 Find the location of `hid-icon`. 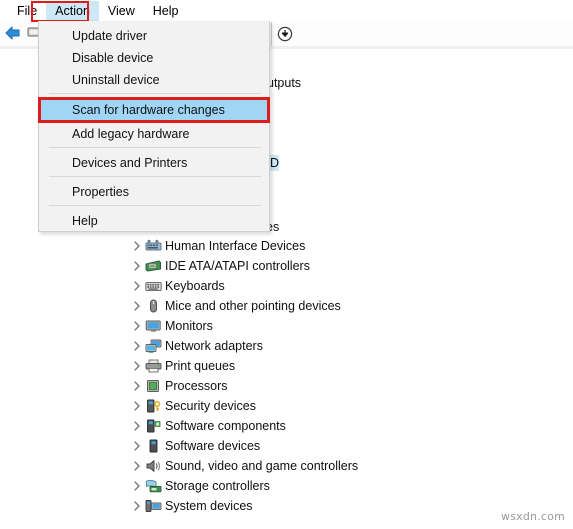

hid-icon is located at coordinates (153, 246).